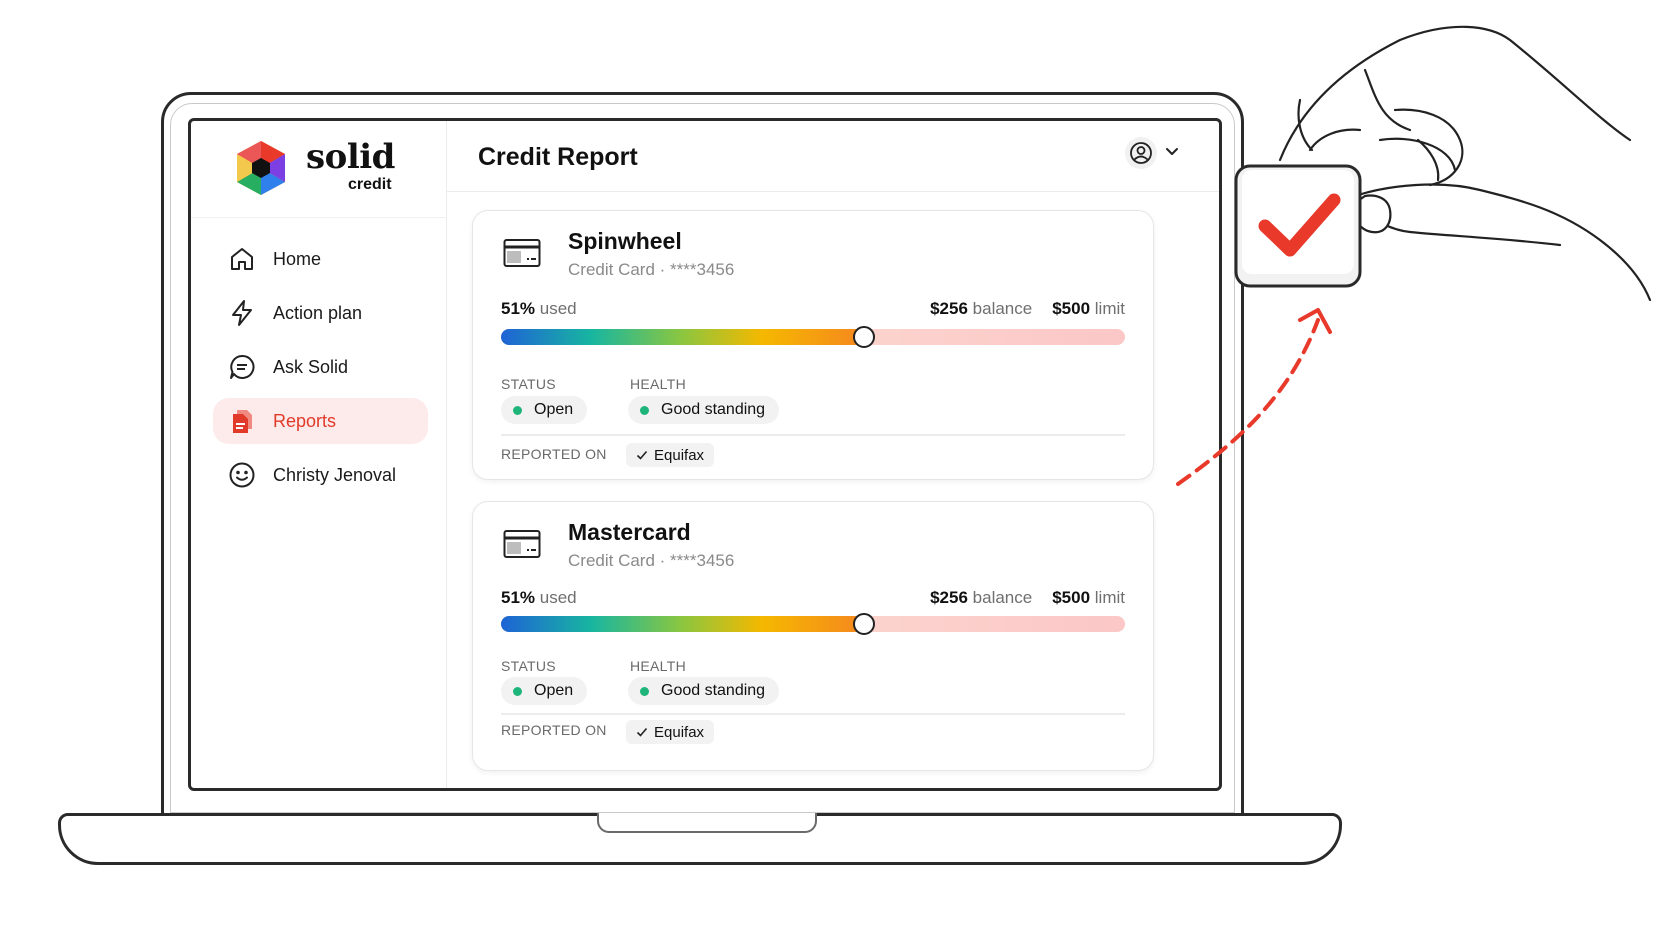  What do you see at coordinates (1254, 397) in the screenshot?
I see `dashed-arrow-icon` at bounding box center [1254, 397].